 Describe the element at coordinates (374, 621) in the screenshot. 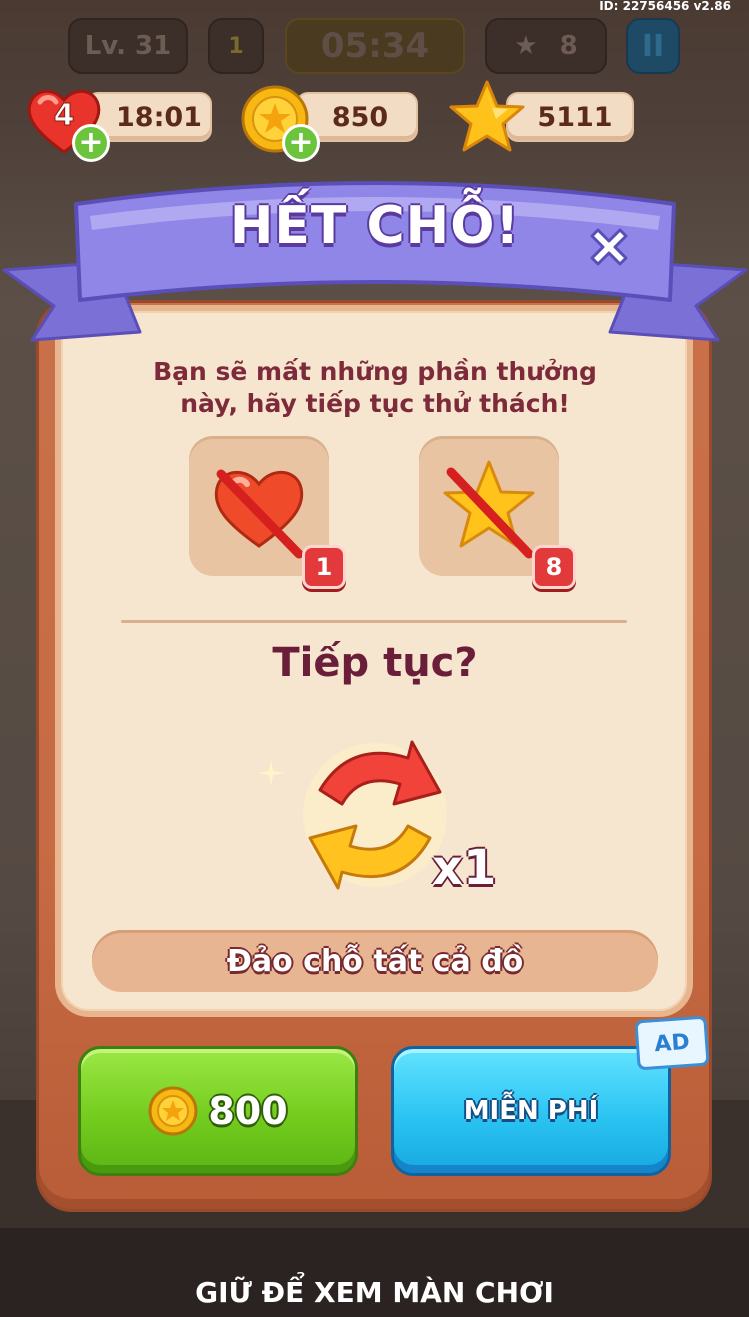

I see `divider` at that location.